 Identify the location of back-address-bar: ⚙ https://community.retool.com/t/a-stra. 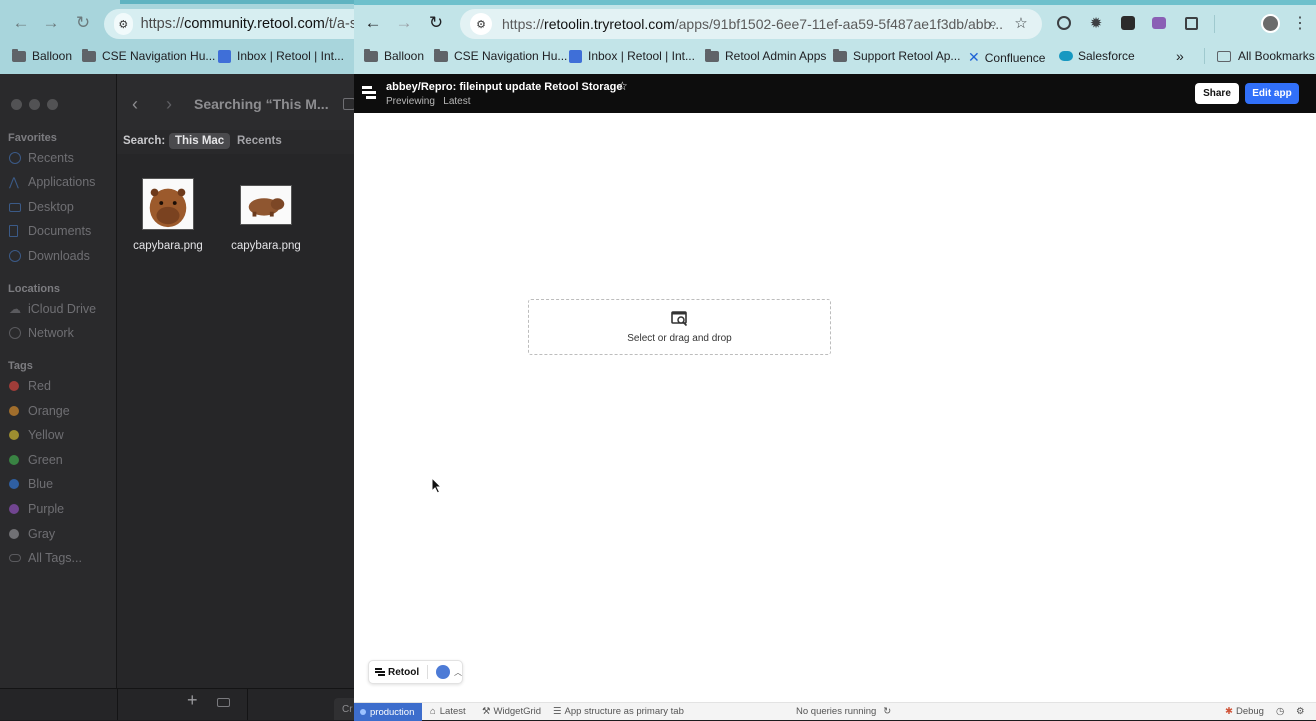
(239, 24).